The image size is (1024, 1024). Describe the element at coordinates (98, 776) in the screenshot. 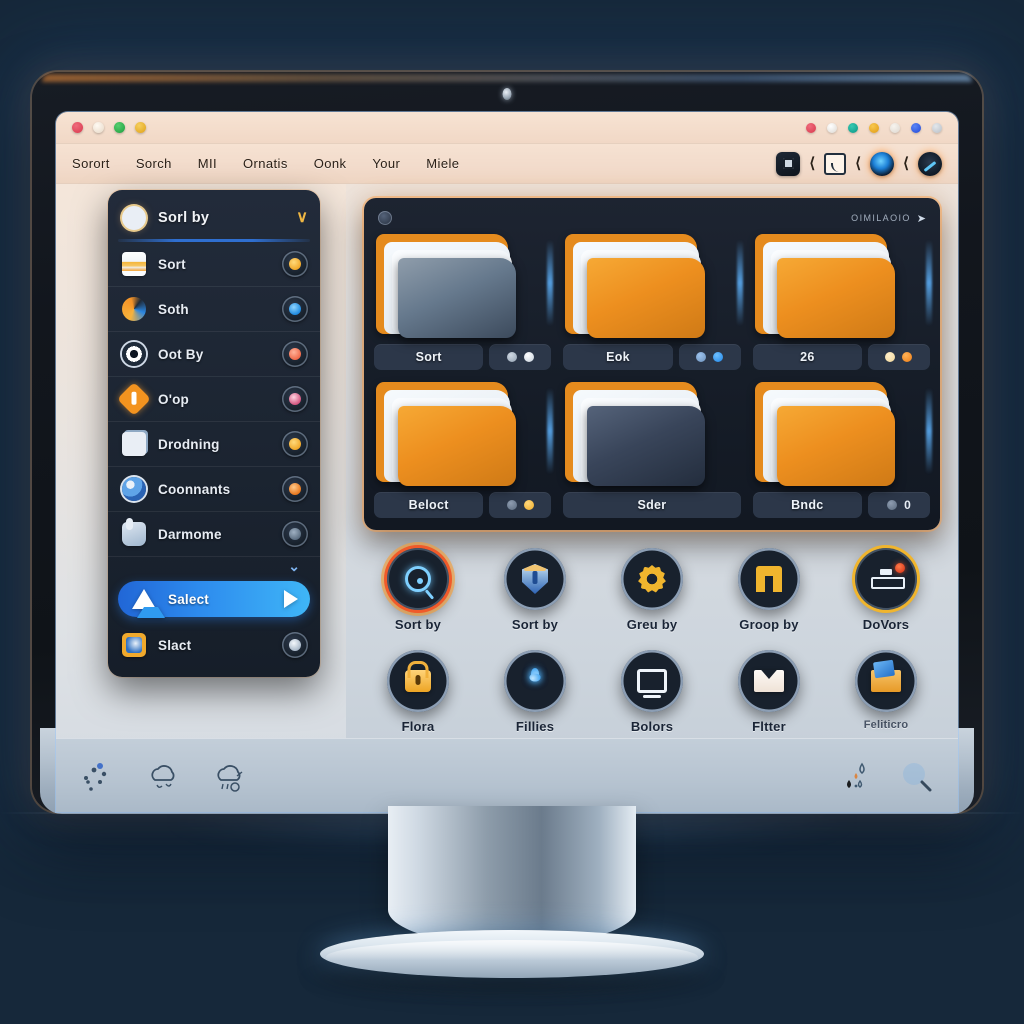

I see `network-graph-icon` at that location.